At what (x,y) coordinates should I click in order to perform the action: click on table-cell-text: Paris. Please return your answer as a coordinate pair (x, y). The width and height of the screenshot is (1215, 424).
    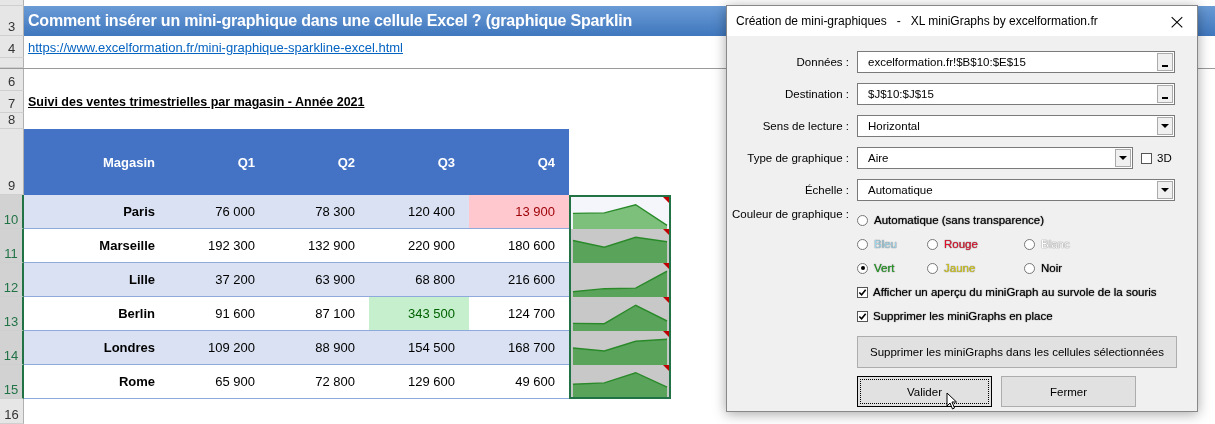
    Looking at the image, I should click on (139, 212).